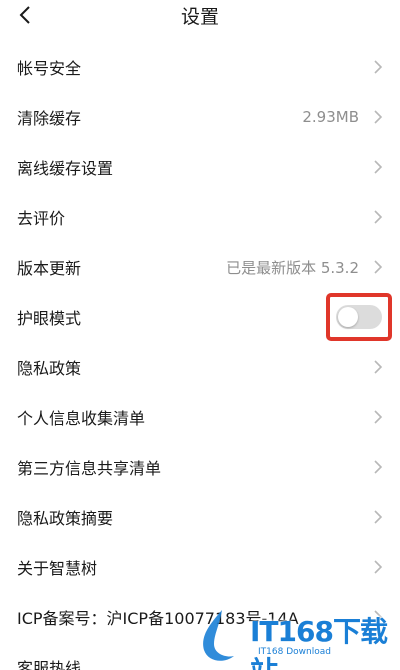 The width and height of the screenshot is (400, 670). I want to click on toggle-knob, so click(348, 317).